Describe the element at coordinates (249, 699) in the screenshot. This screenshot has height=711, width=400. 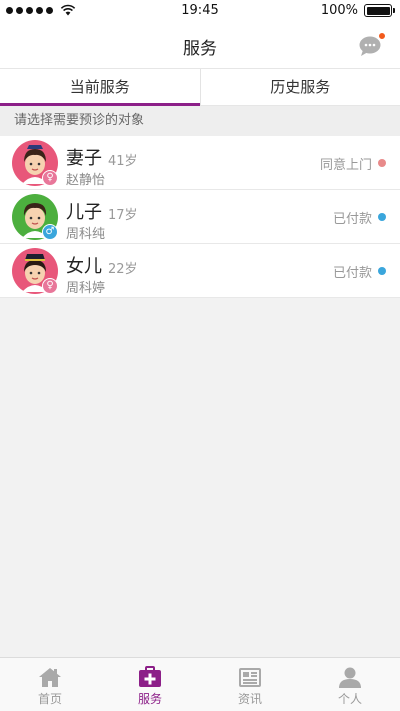
I see `tabbar-label: 资讯` at that location.